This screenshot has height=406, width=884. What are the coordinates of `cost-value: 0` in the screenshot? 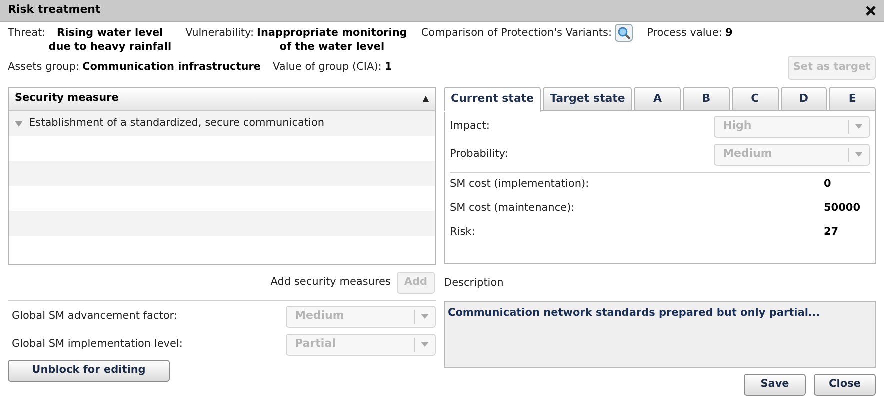 It's located at (828, 184).